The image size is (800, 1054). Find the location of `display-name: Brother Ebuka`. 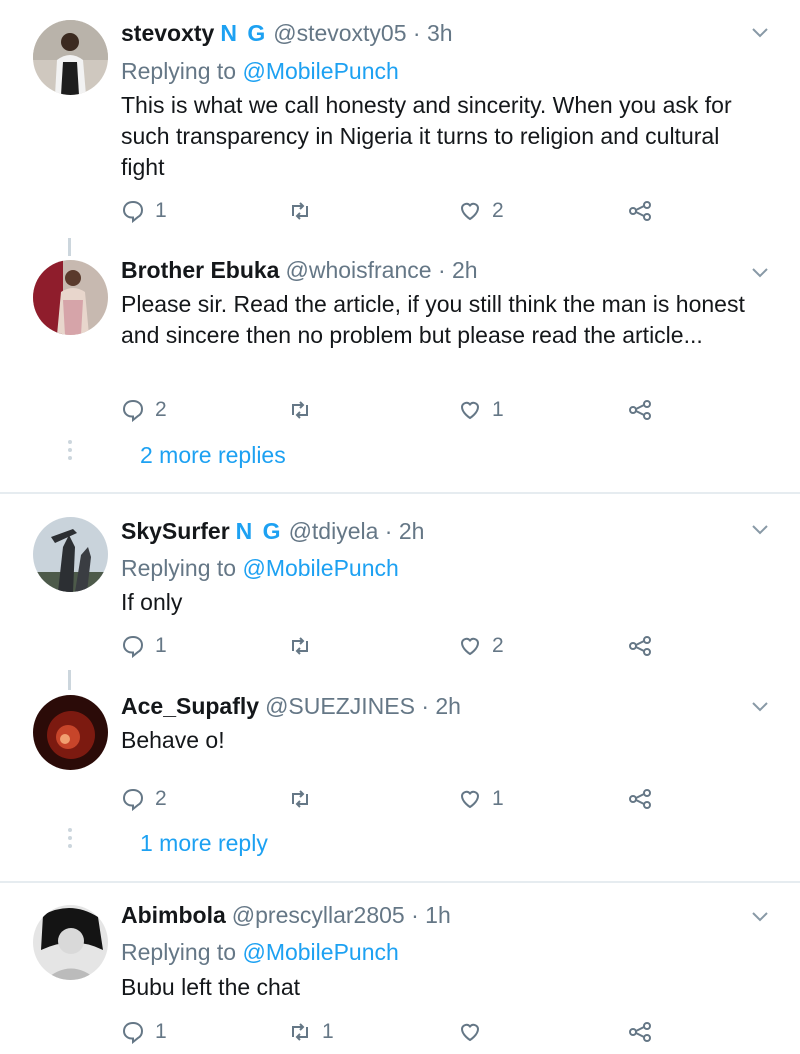

display-name: Brother Ebuka is located at coordinates (200, 270).